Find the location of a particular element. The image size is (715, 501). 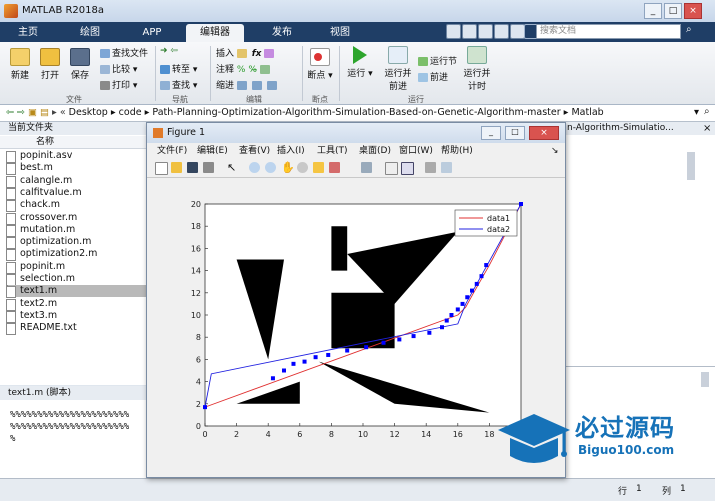

print-figure-icon is located at coordinates (208, 167).